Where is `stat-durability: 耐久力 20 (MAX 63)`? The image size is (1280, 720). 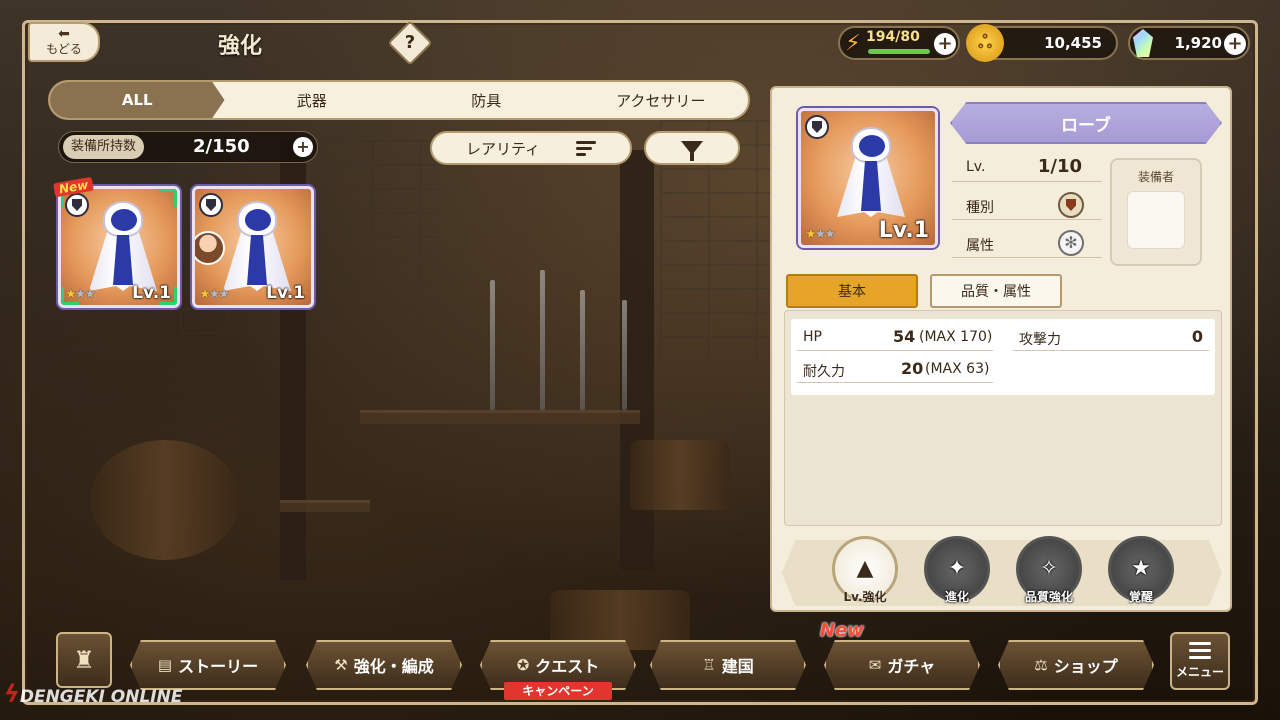 stat-durability: 耐久力 20 (MAX 63) is located at coordinates (895, 369).